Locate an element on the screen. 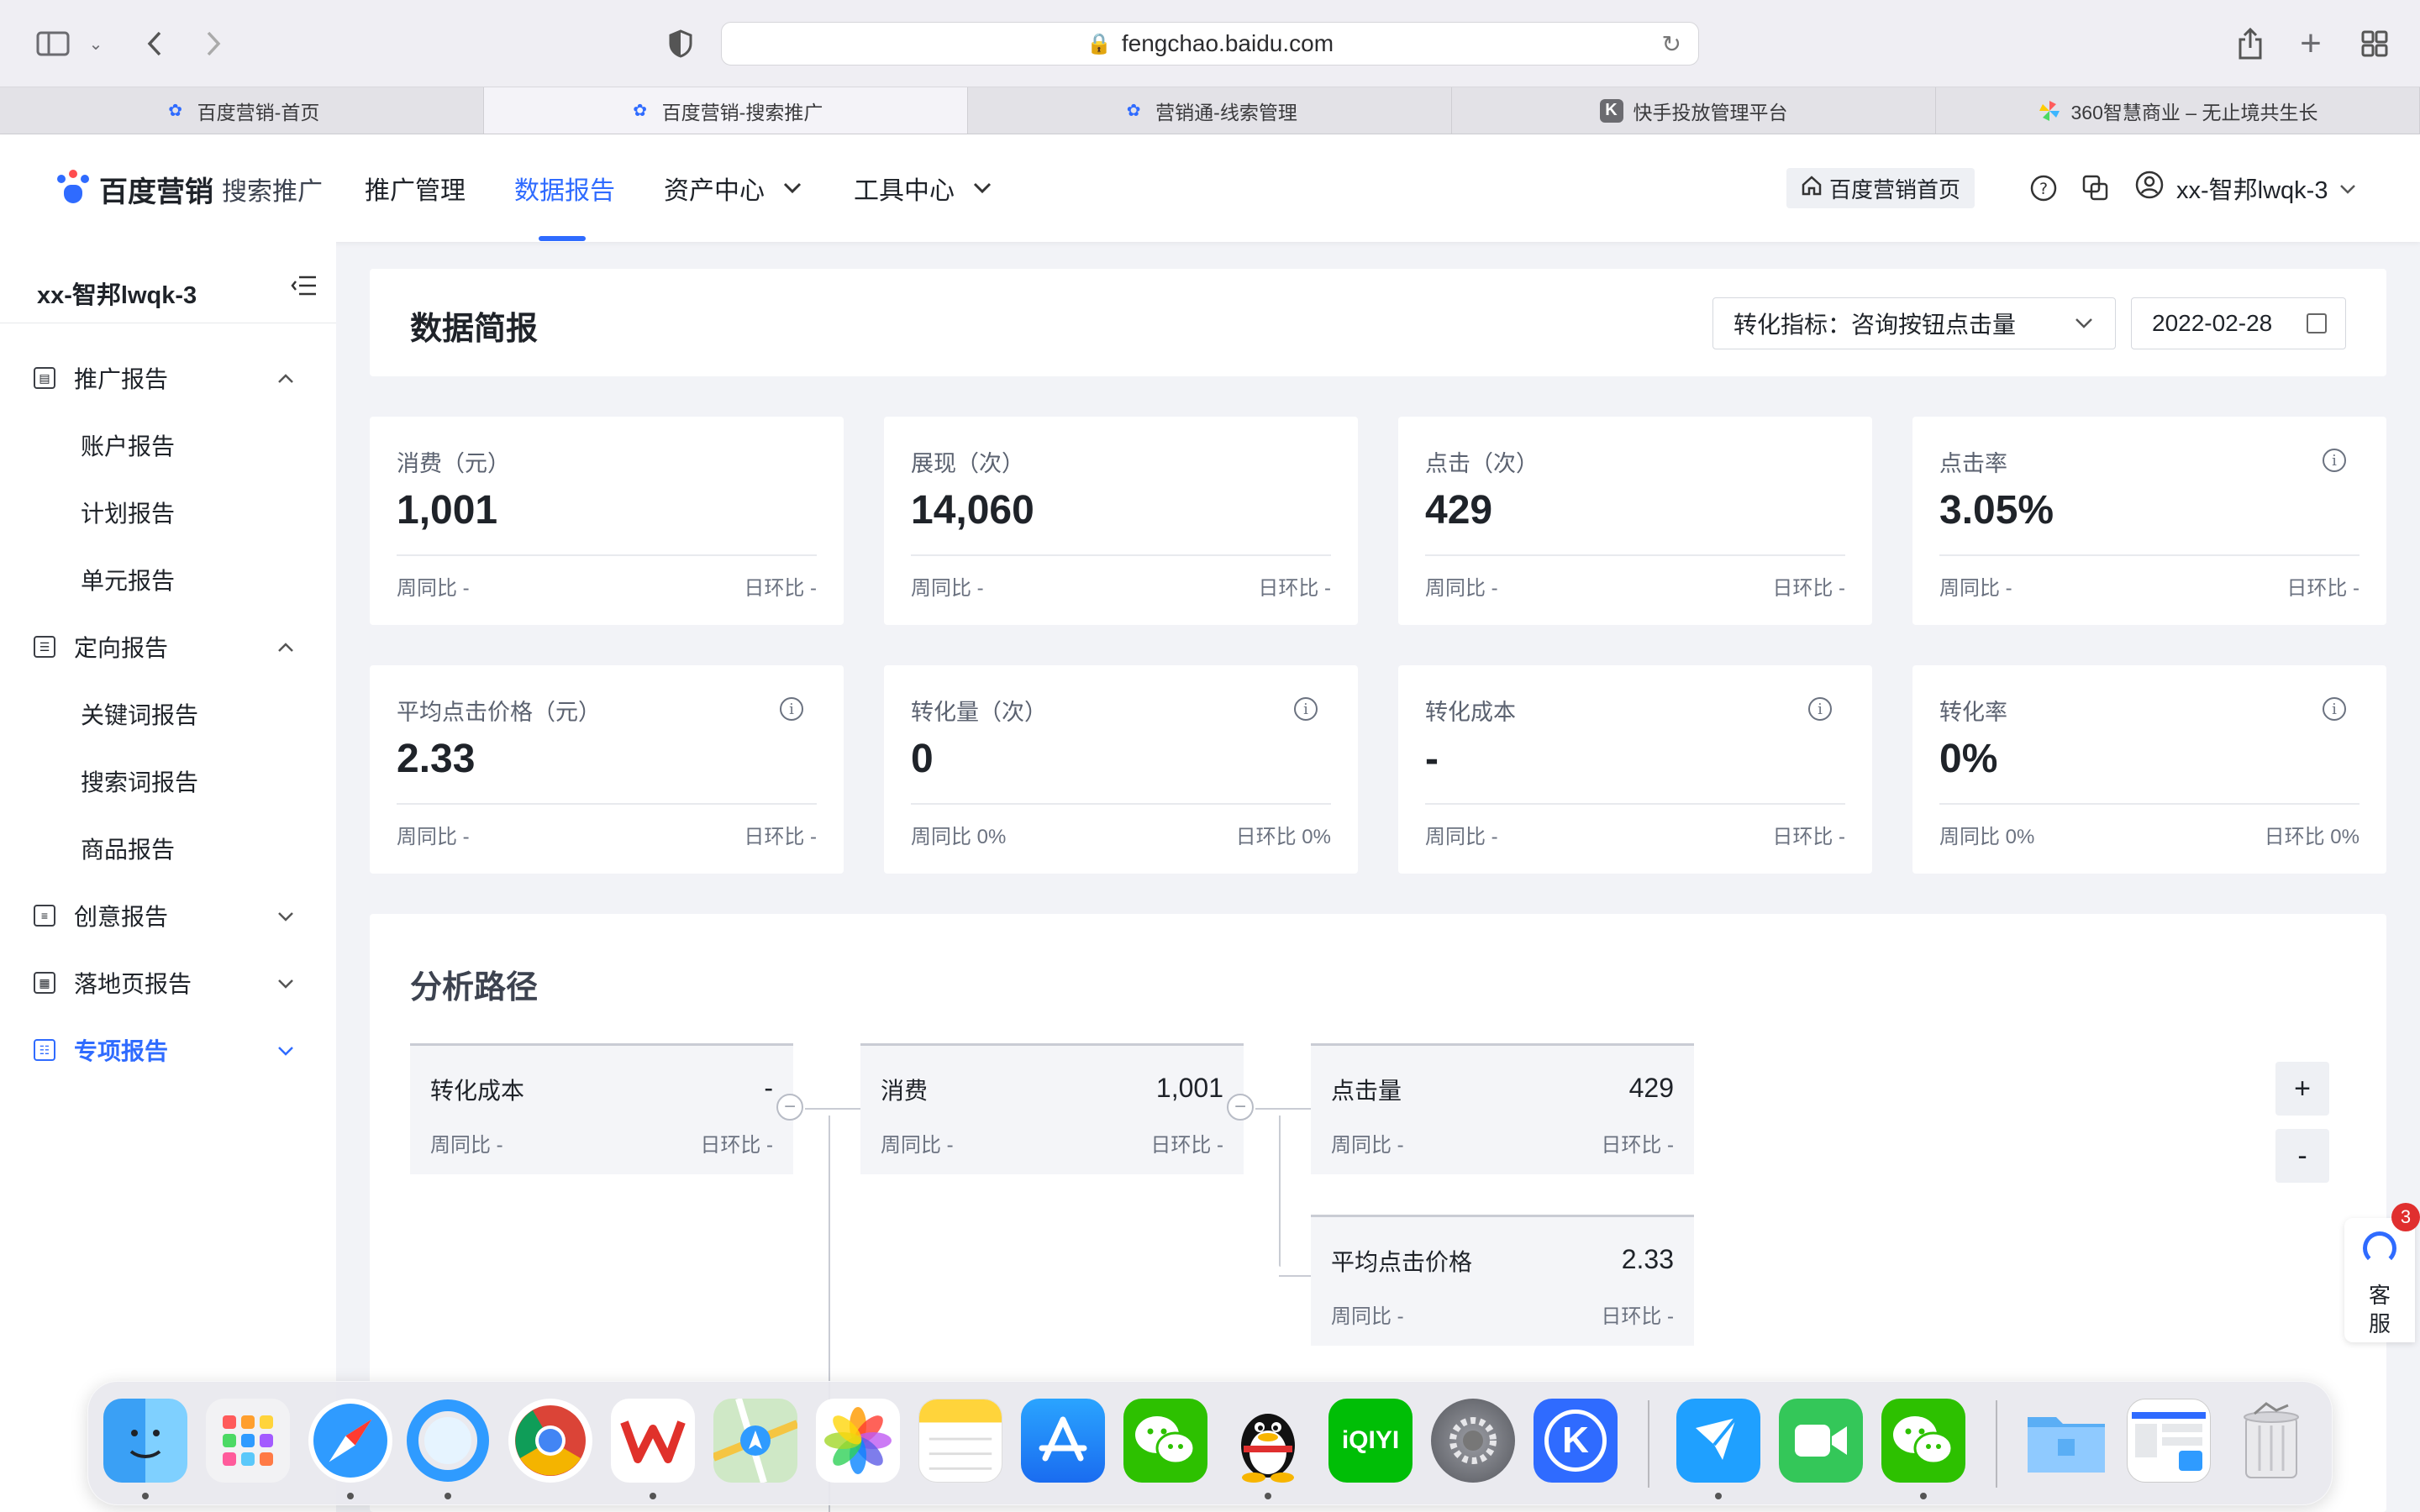 The width and height of the screenshot is (2420, 1512). chevron-down-icon: ⌄ is located at coordinates (96, 44).